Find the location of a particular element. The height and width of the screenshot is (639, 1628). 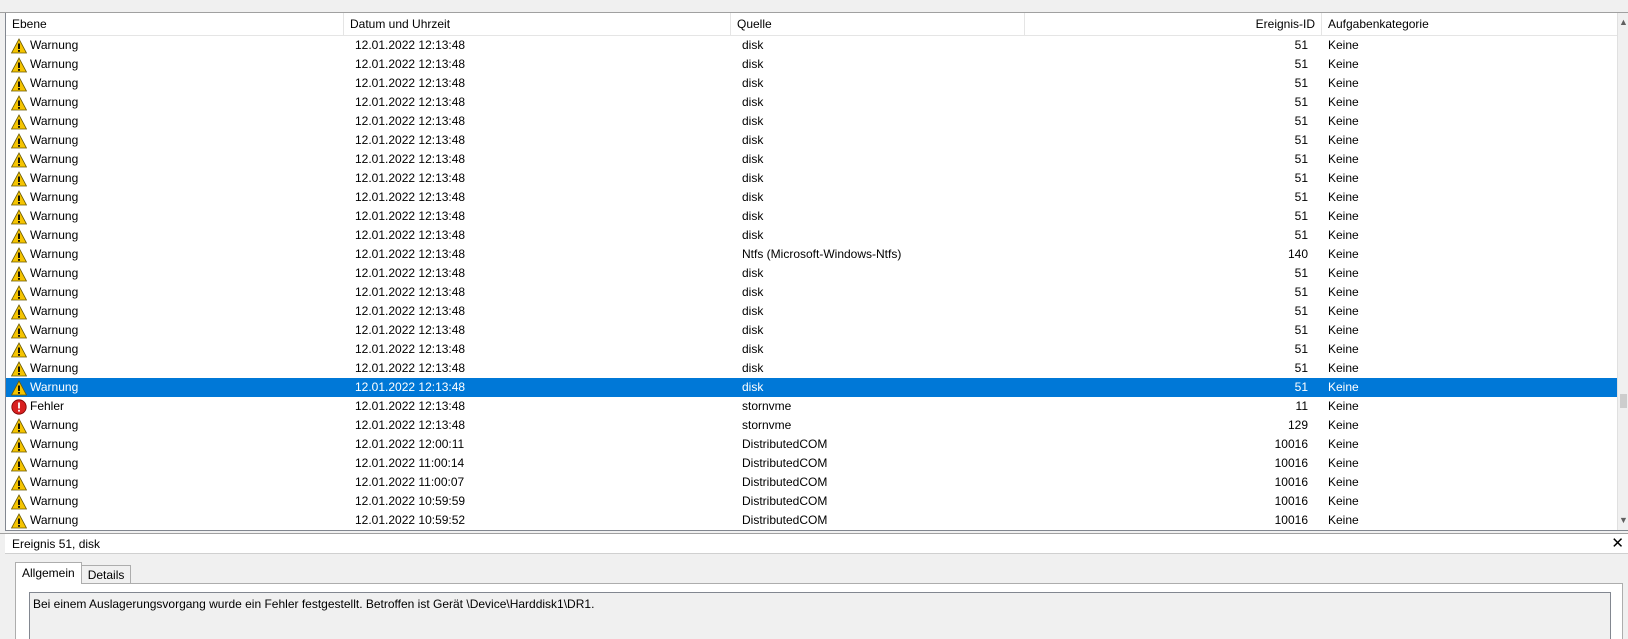

cell-date: 12.01.2022 11:00:14 is located at coordinates (410, 463).